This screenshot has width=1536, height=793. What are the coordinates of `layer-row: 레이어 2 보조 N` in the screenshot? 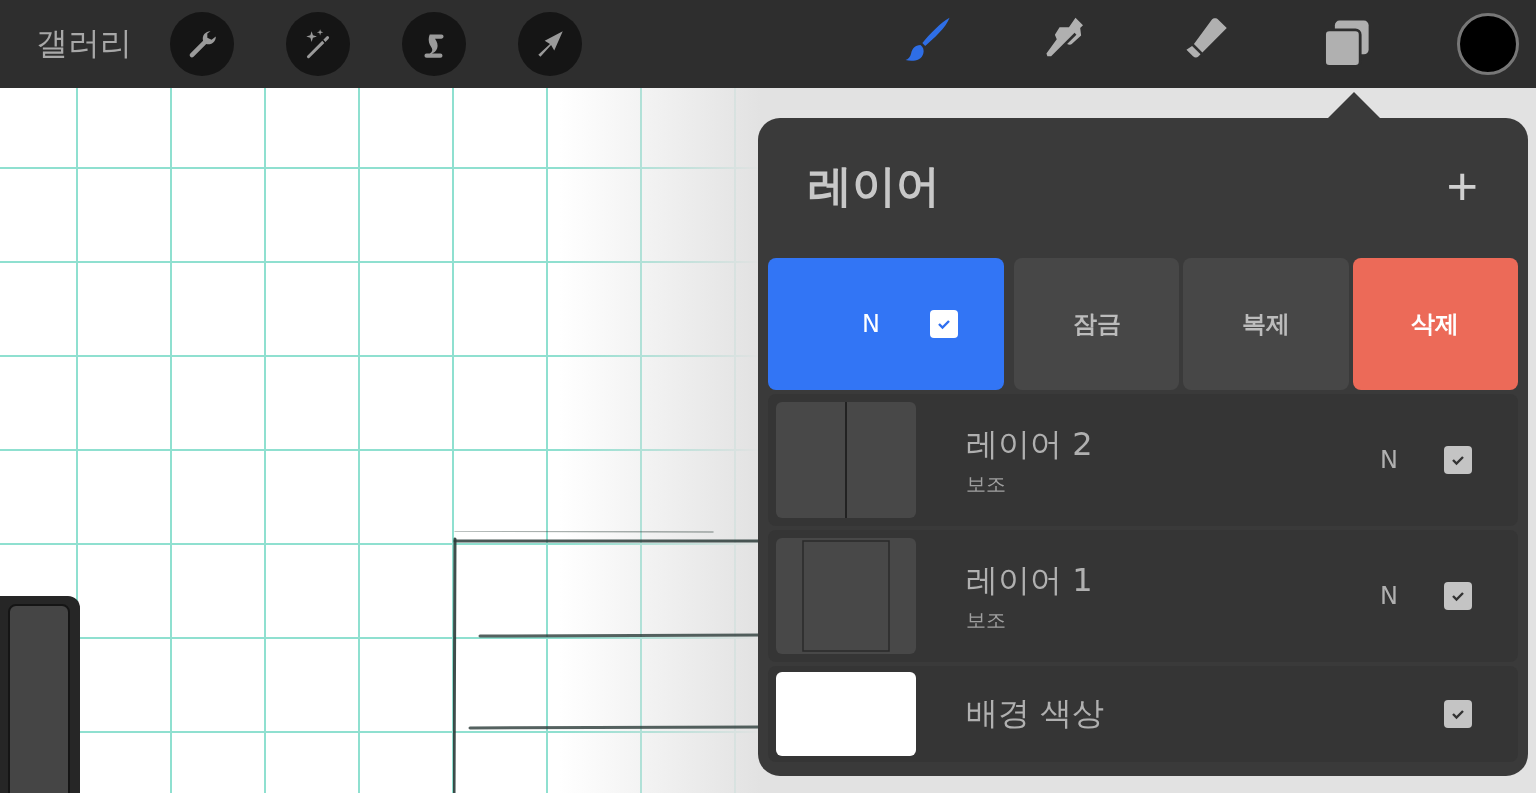 It's located at (1143, 460).